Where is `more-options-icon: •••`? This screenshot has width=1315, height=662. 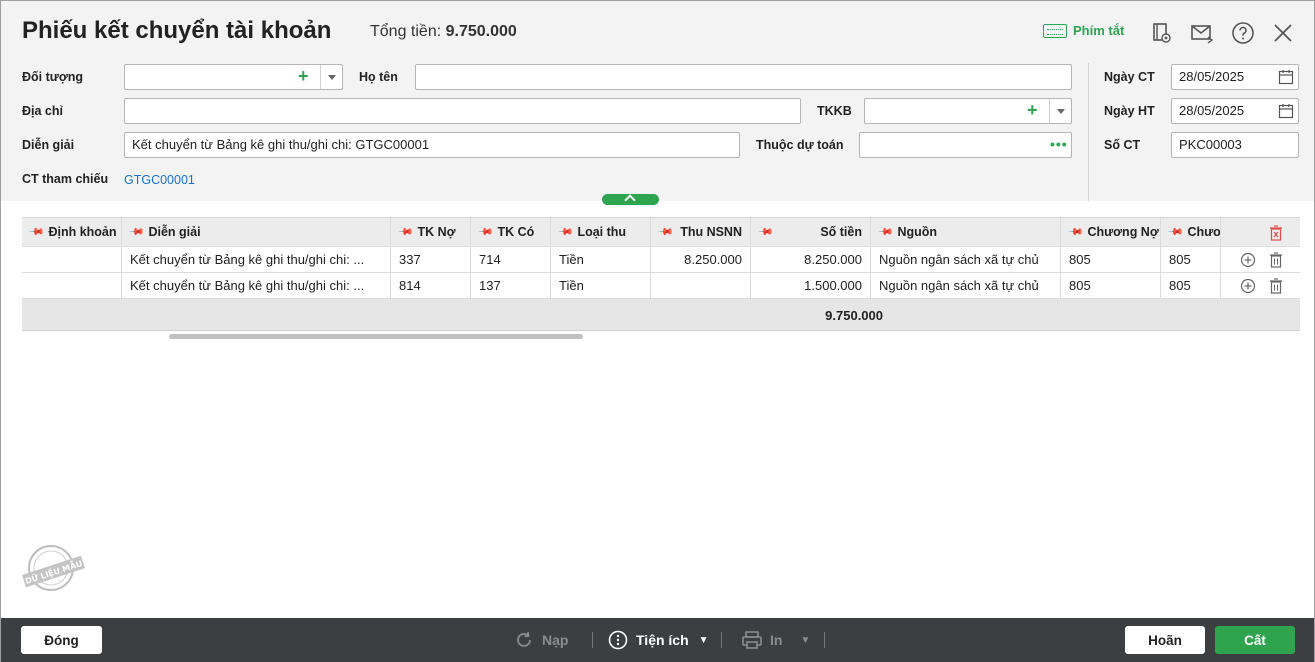
more-options-icon: ••• is located at coordinates (1059, 144).